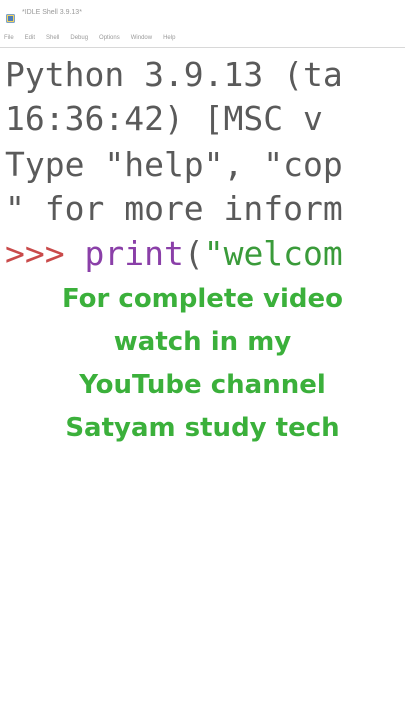 This screenshot has height=720, width=405. Describe the element at coordinates (109, 38) in the screenshot. I see `menu-options: Options` at that location.